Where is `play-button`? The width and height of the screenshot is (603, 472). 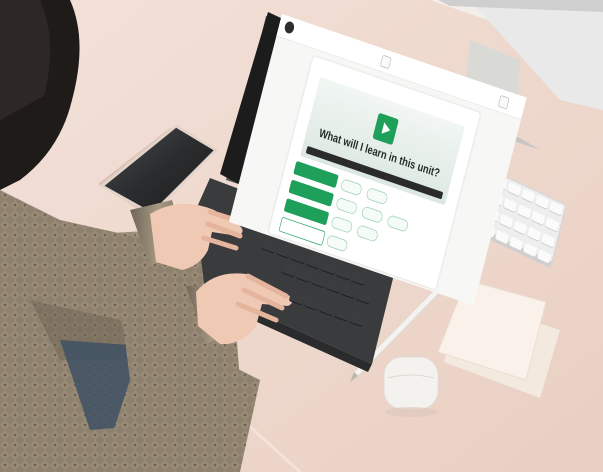 play-button is located at coordinates (385, 129).